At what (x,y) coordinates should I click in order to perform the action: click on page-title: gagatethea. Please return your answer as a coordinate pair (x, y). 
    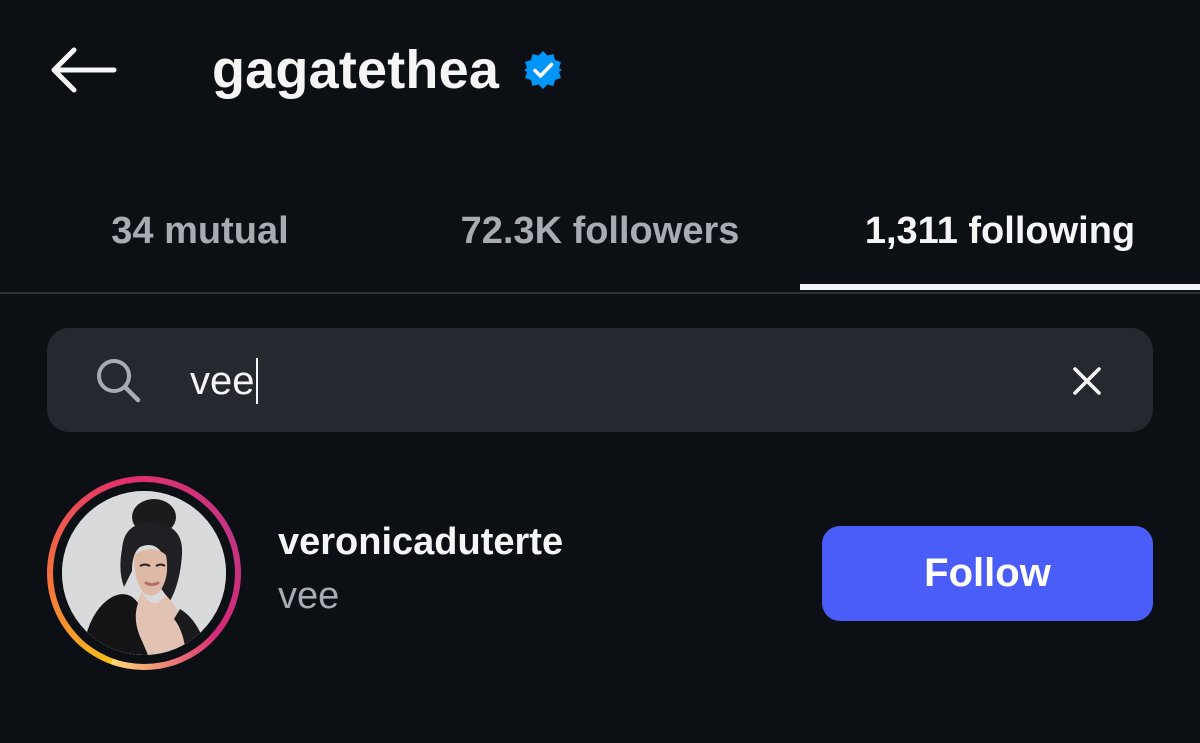
    Looking at the image, I should click on (356, 70).